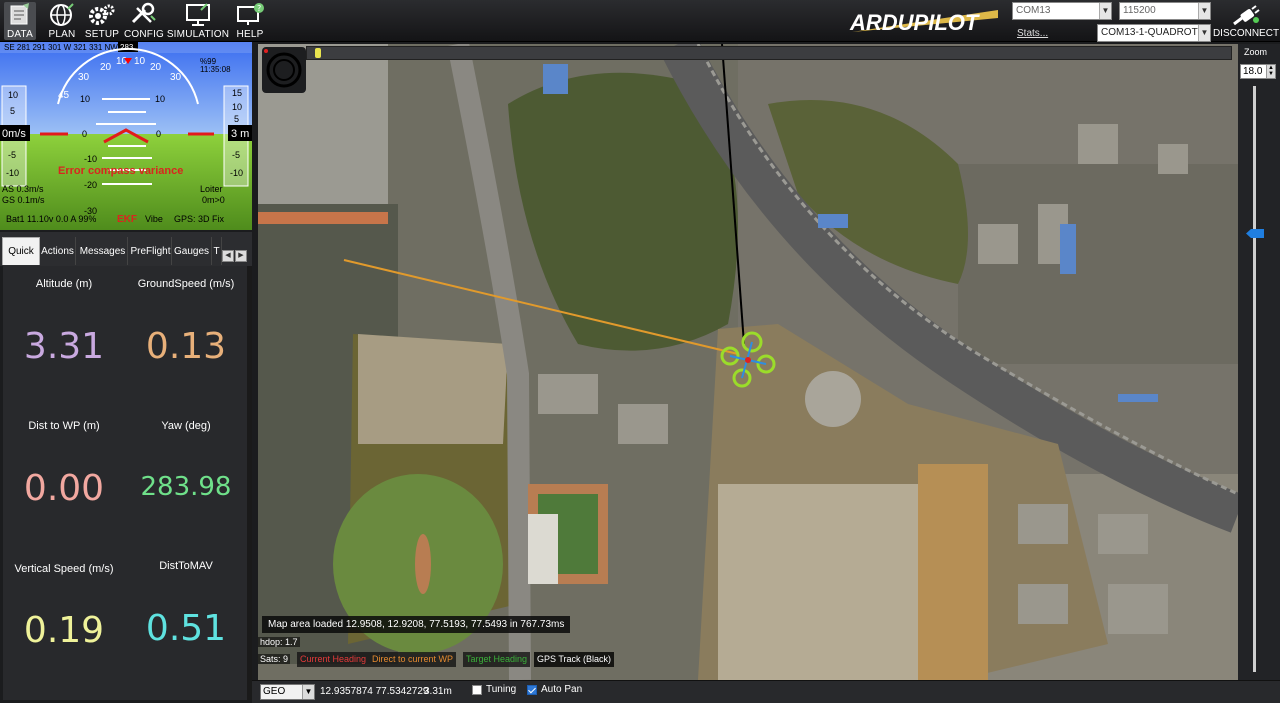  What do you see at coordinates (127, 47) in the screenshot?
I see `heading-value: 283` at bounding box center [127, 47].